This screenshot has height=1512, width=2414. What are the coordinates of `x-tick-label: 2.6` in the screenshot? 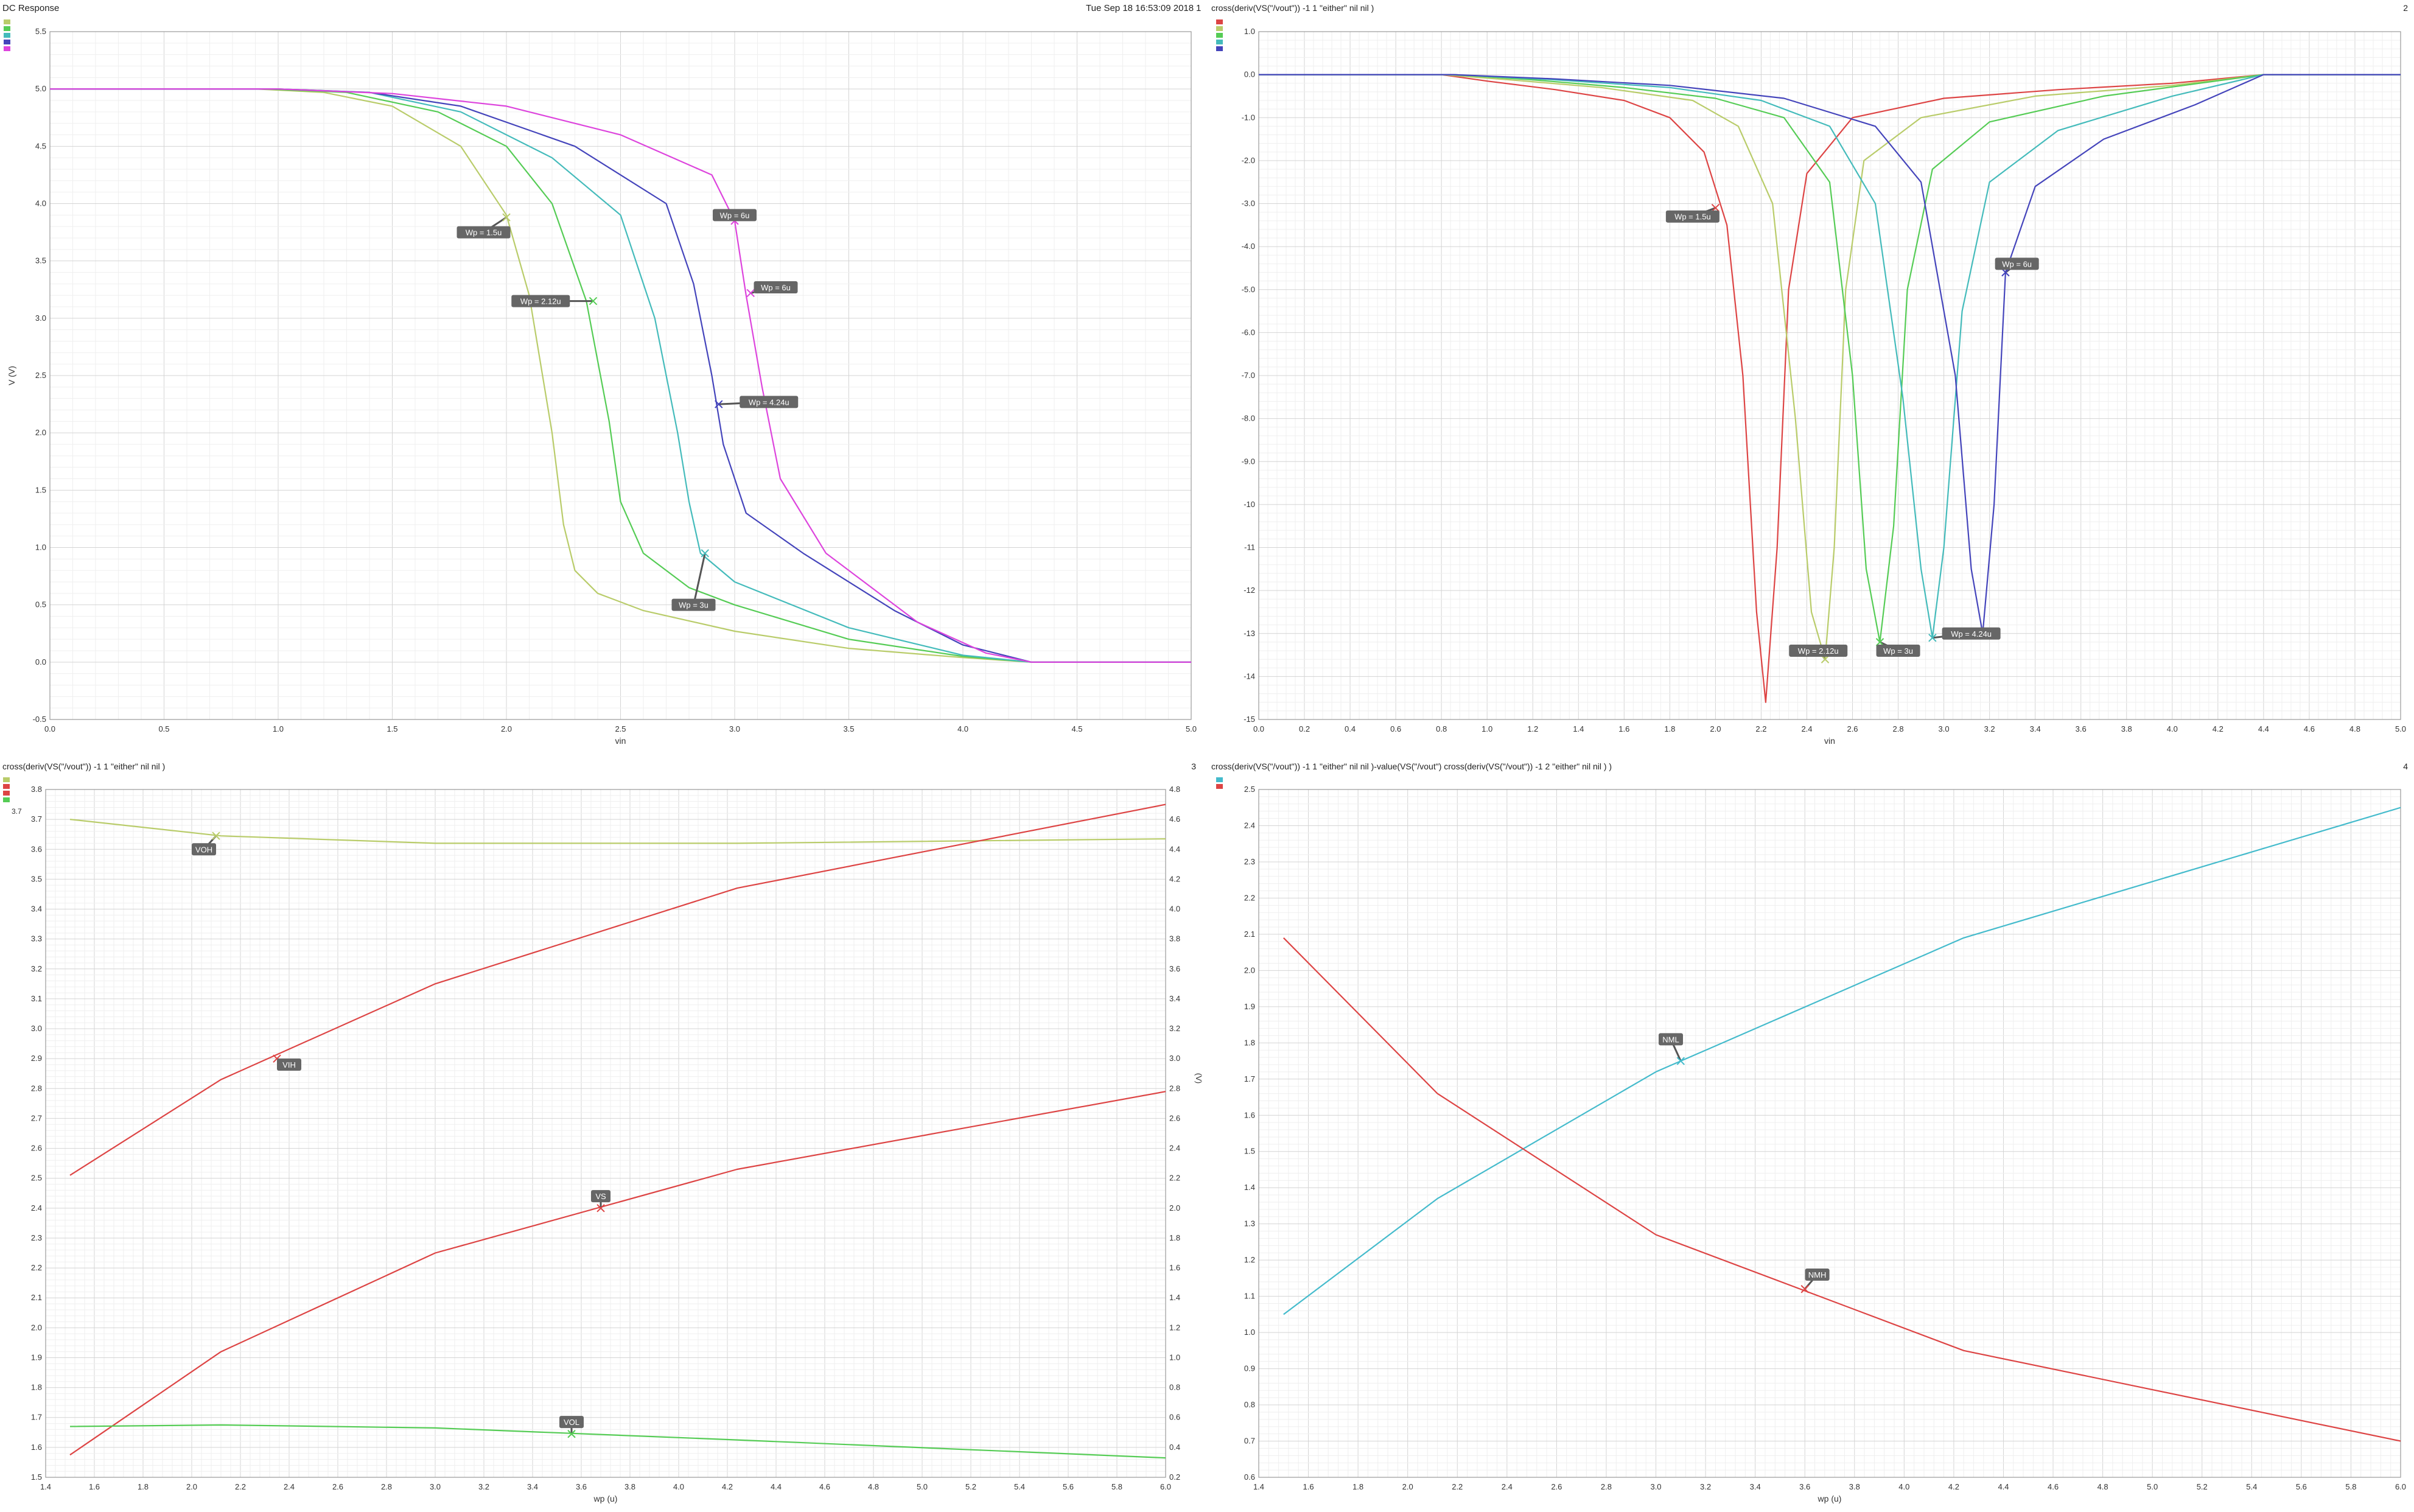 It's located at (337, 1486).